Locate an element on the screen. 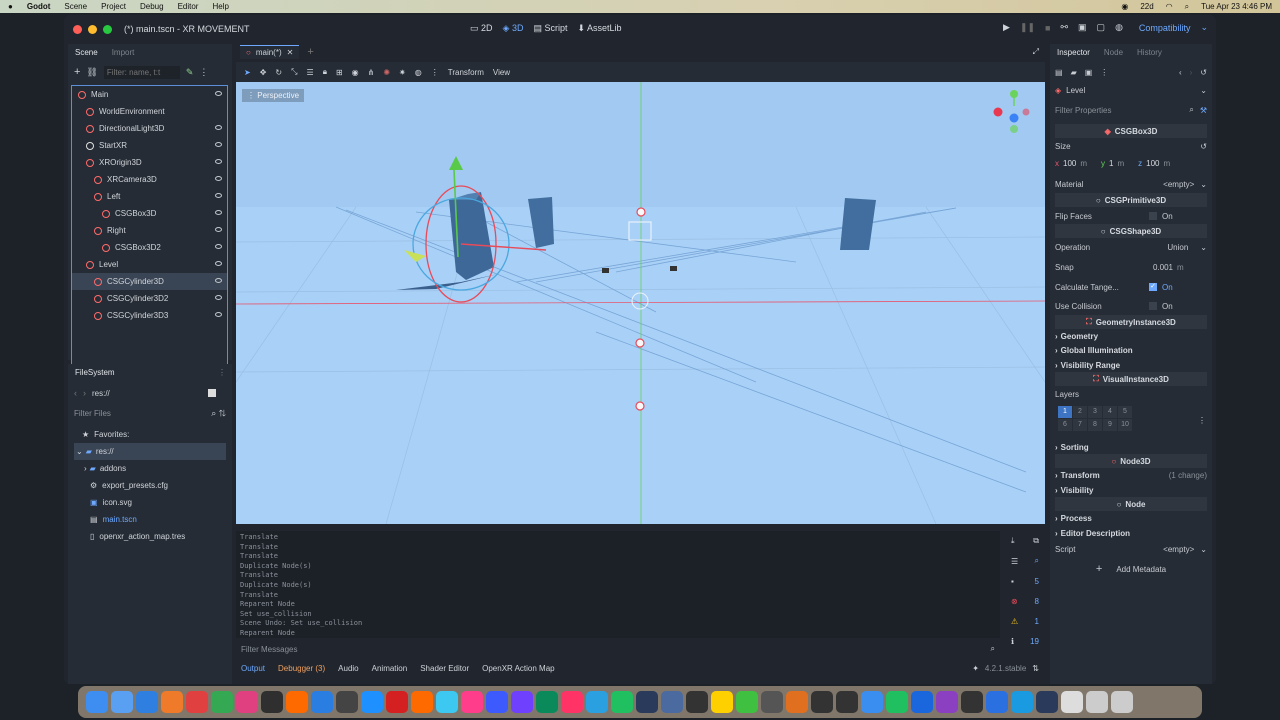  section-geometryinstance3d: ⛶ GeometryInstance3D is located at coordinates (1131, 322).